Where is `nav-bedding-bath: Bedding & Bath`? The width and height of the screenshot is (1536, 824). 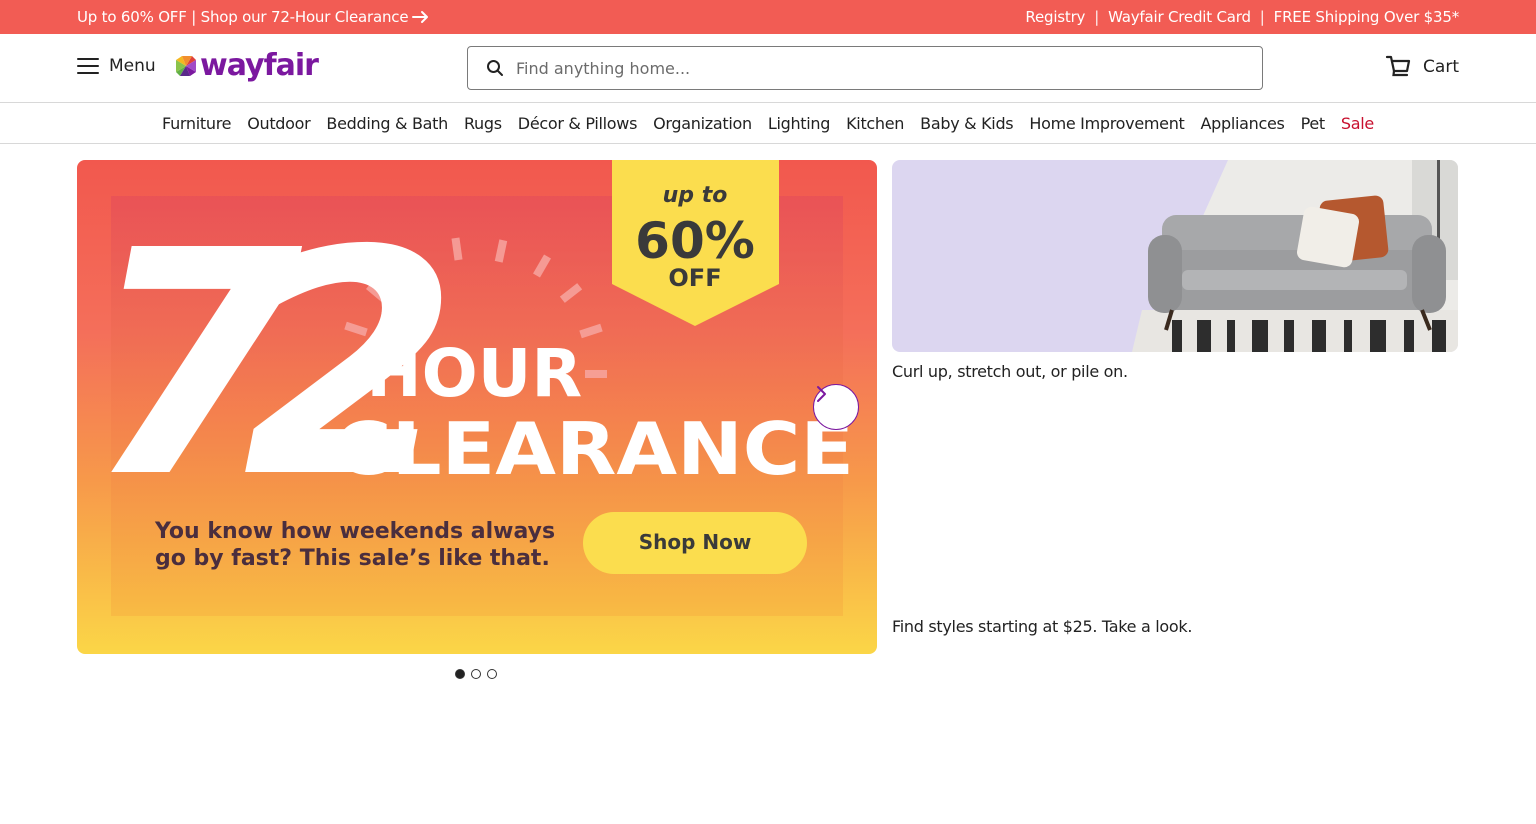
nav-bedding-bath: Bedding & Bath is located at coordinates (387, 123).